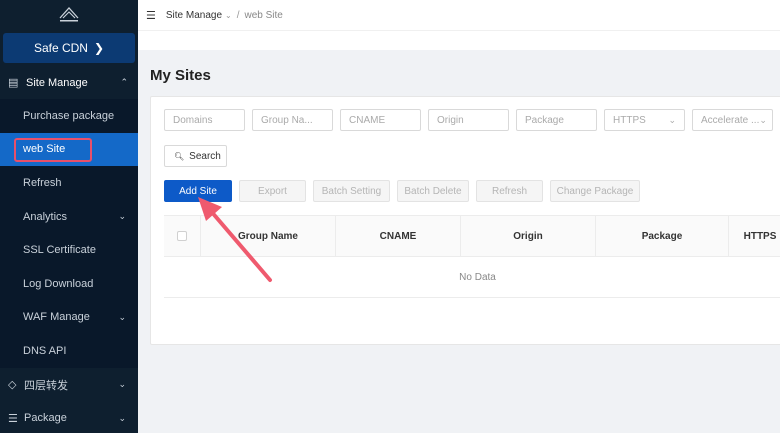  I want to click on chevron-right-icon: ❯, so click(99, 48).